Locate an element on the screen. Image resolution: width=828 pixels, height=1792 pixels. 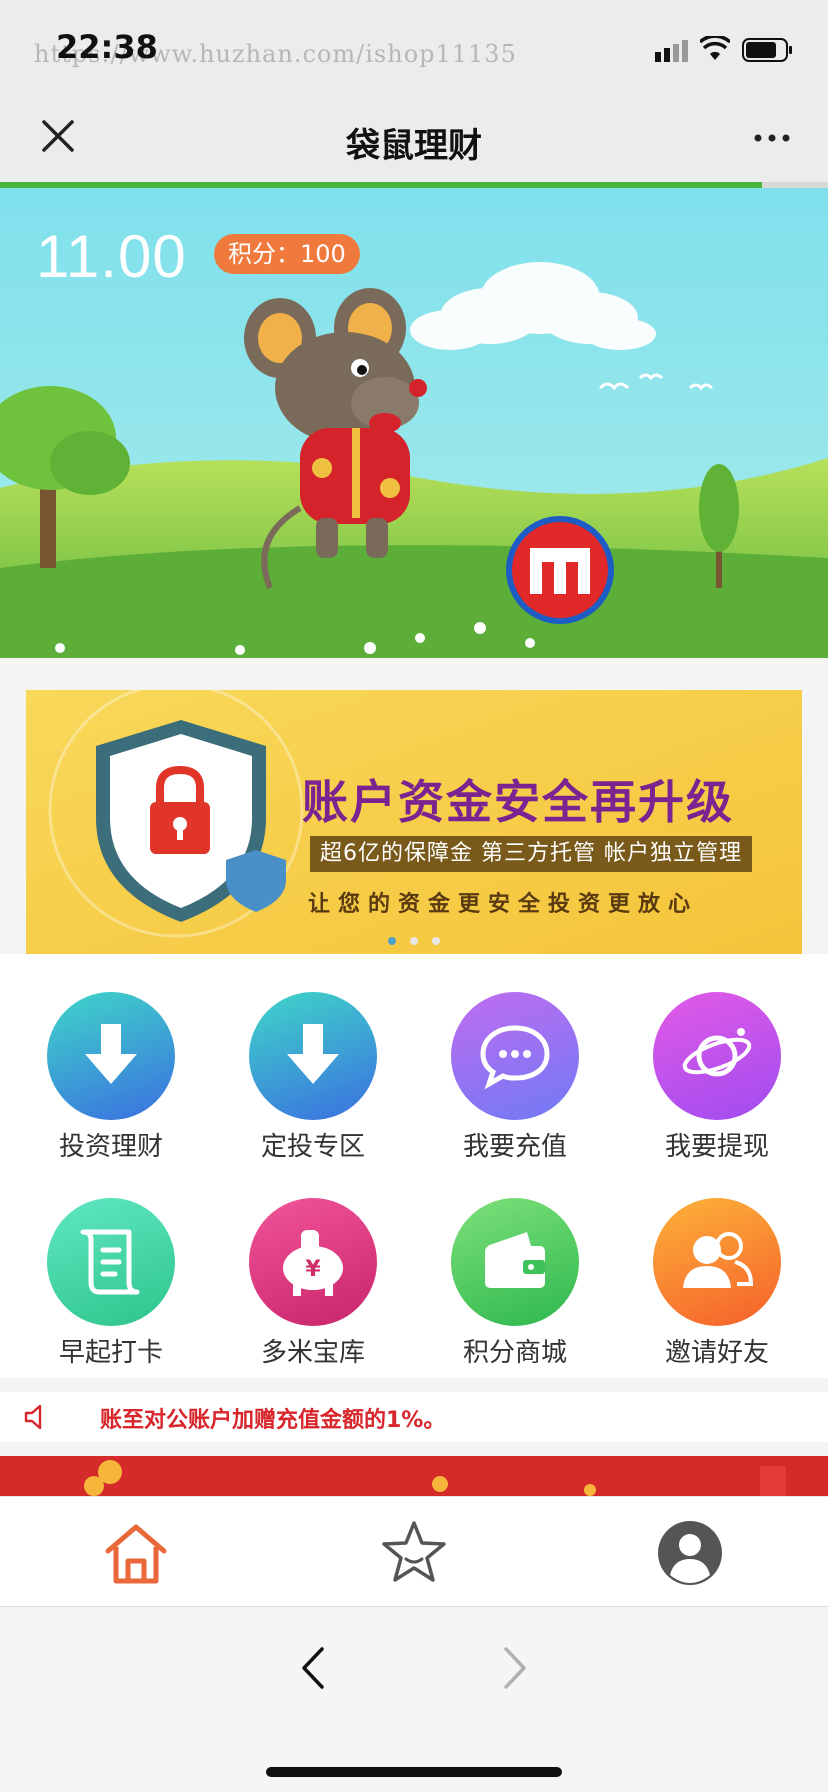
status-bar: https://www.huzhan.com/ishop11135 22:38 is located at coordinates (414, 46).